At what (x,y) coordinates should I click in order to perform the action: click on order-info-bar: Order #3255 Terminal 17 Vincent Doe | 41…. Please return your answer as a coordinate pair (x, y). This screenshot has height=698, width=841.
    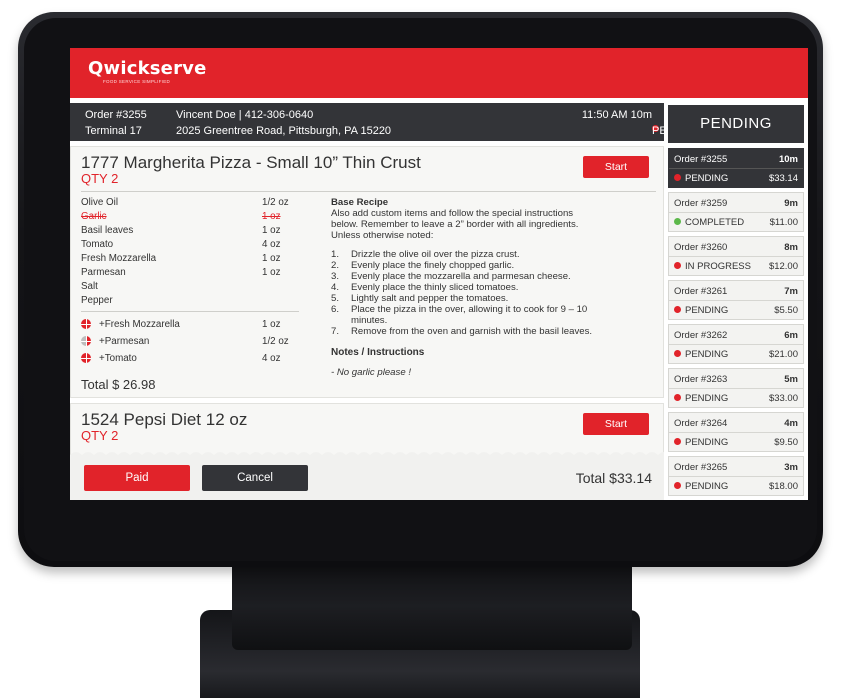
    Looking at the image, I should click on (386, 122).